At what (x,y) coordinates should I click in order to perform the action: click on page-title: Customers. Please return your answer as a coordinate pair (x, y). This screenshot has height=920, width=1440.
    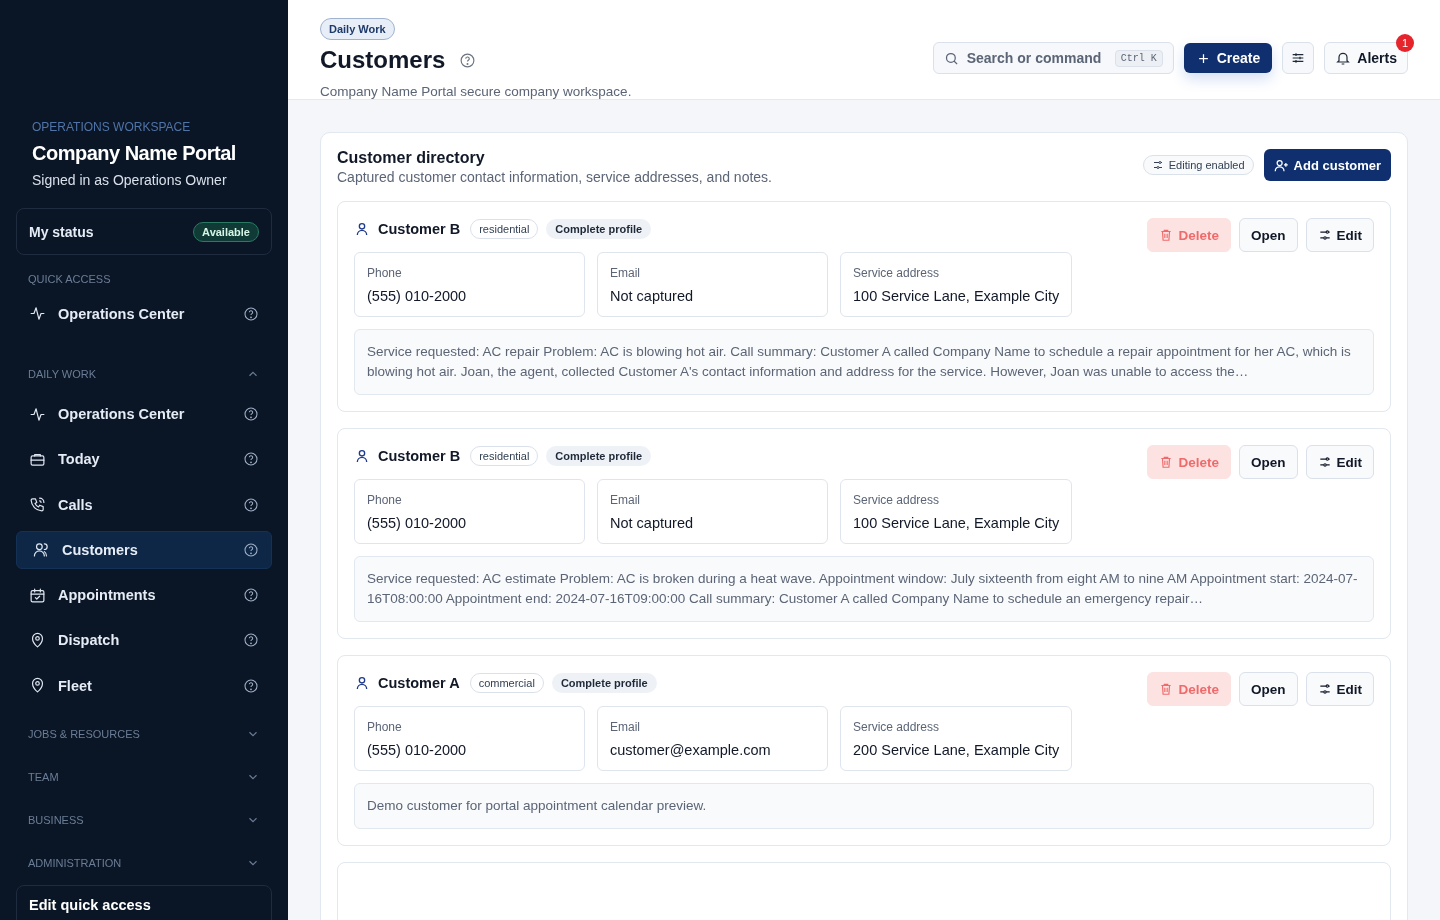
    Looking at the image, I should click on (383, 60).